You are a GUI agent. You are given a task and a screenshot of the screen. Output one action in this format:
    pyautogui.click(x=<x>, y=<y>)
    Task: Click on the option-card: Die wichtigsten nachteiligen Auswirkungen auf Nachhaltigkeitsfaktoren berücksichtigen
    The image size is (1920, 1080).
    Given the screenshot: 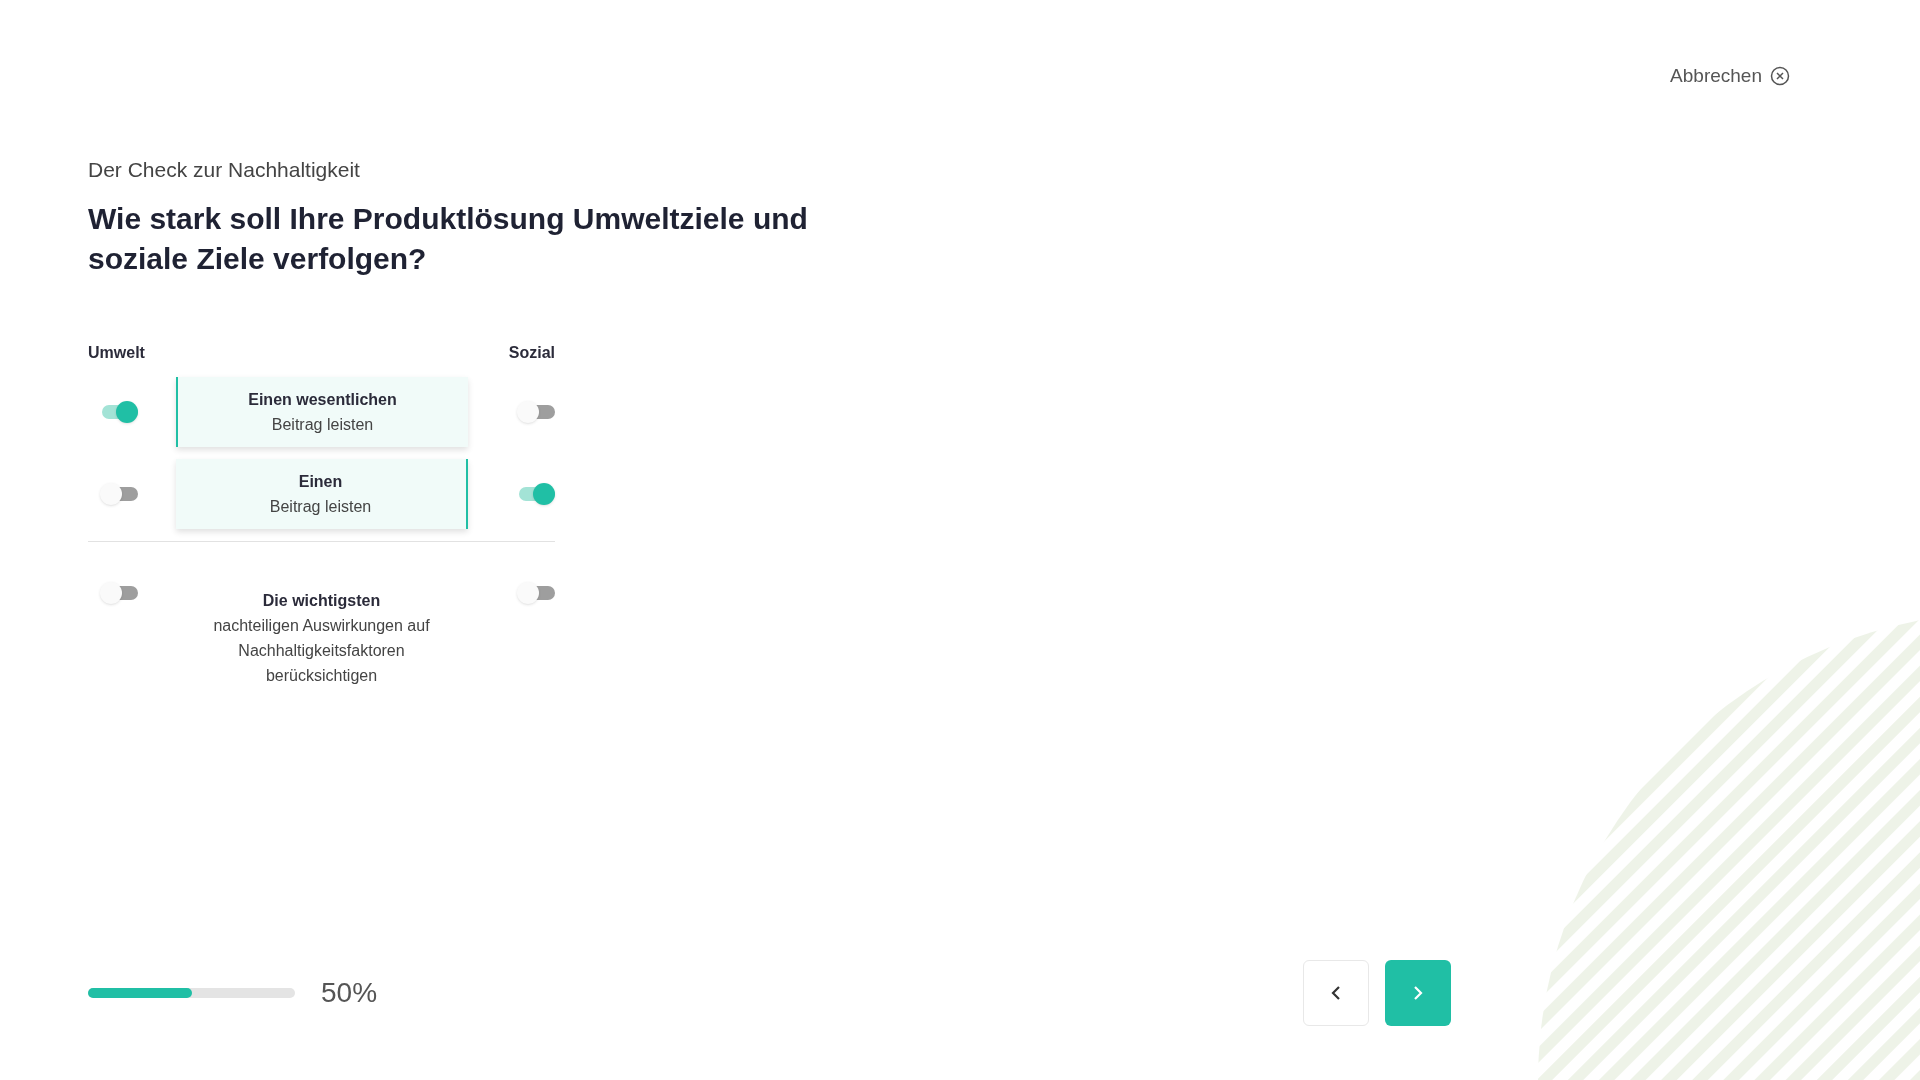 What is the action you would take?
    pyautogui.click(x=321, y=638)
    